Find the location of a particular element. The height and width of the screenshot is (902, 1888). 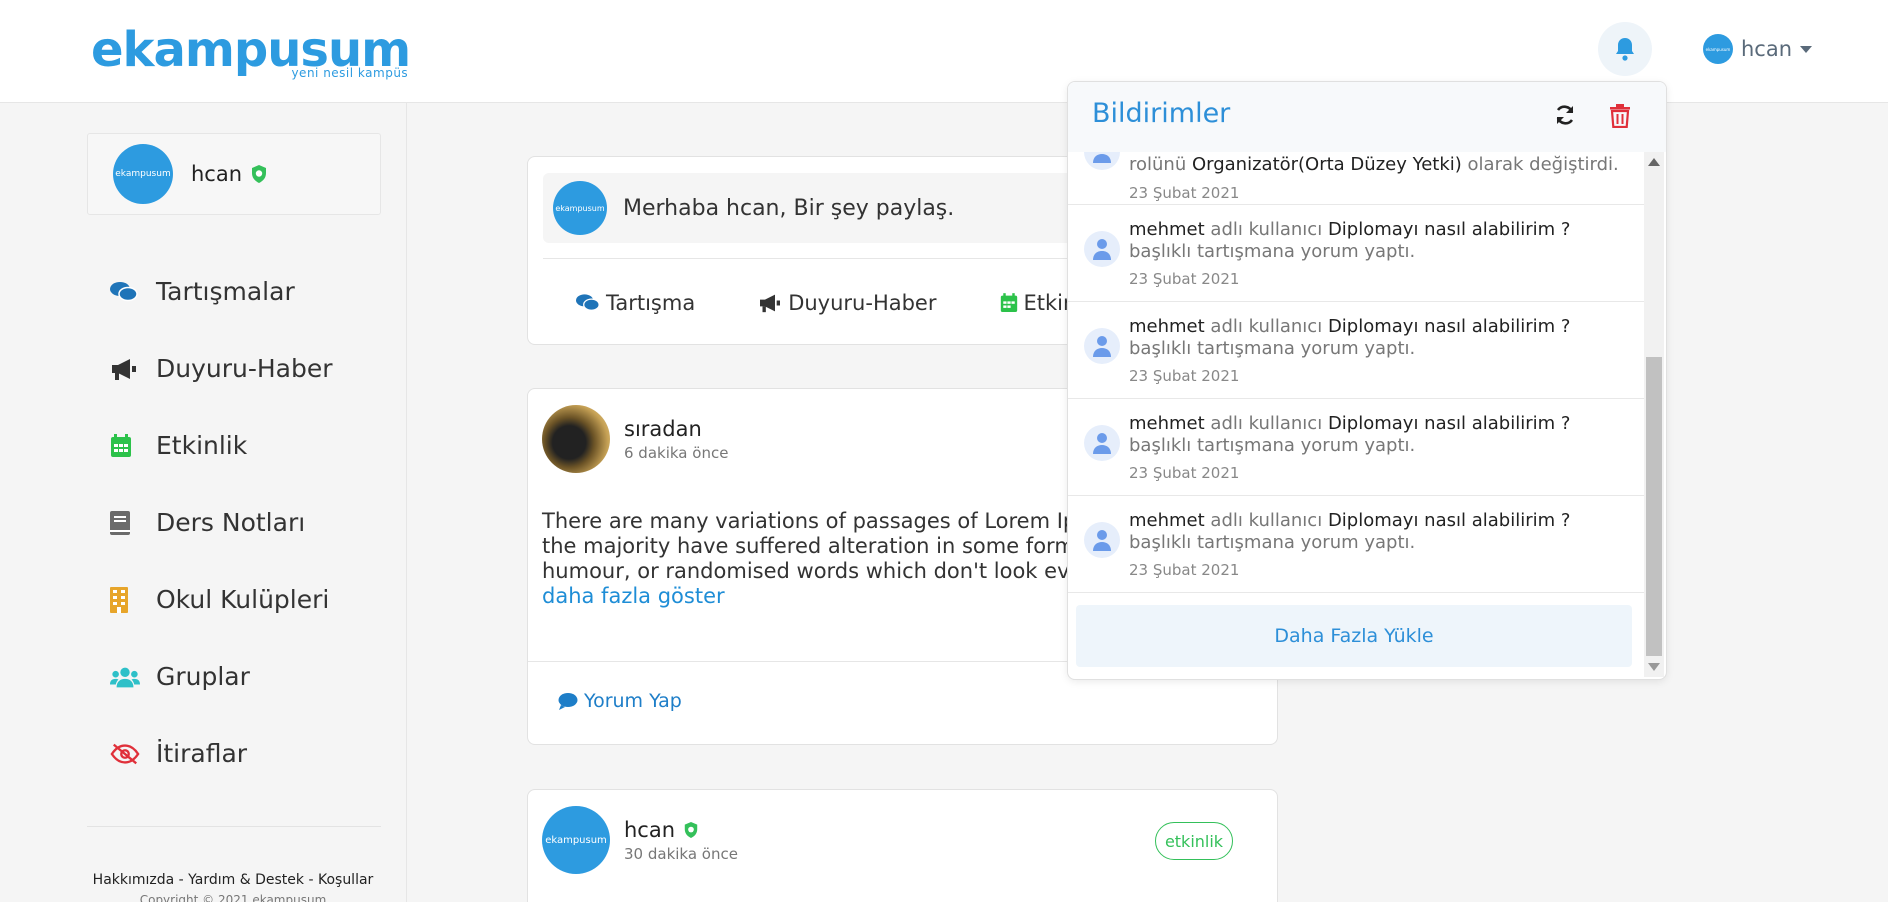

post-header: ekampusum hcan 30 dakika önce is located at coordinates (640, 840).